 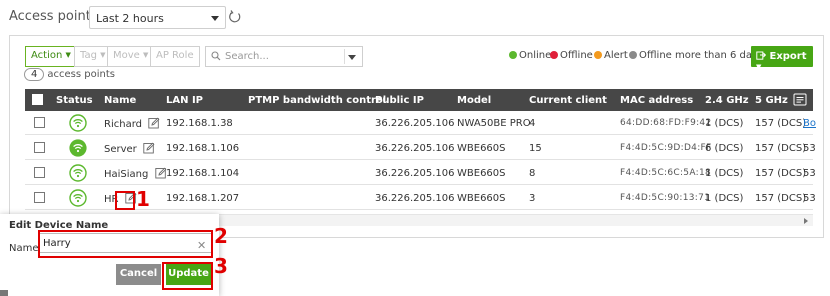 What do you see at coordinates (666, 148) in the screenshot?
I see `mac-cell: F4:4D:5C:9D:D4:FF` at bounding box center [666, 148].